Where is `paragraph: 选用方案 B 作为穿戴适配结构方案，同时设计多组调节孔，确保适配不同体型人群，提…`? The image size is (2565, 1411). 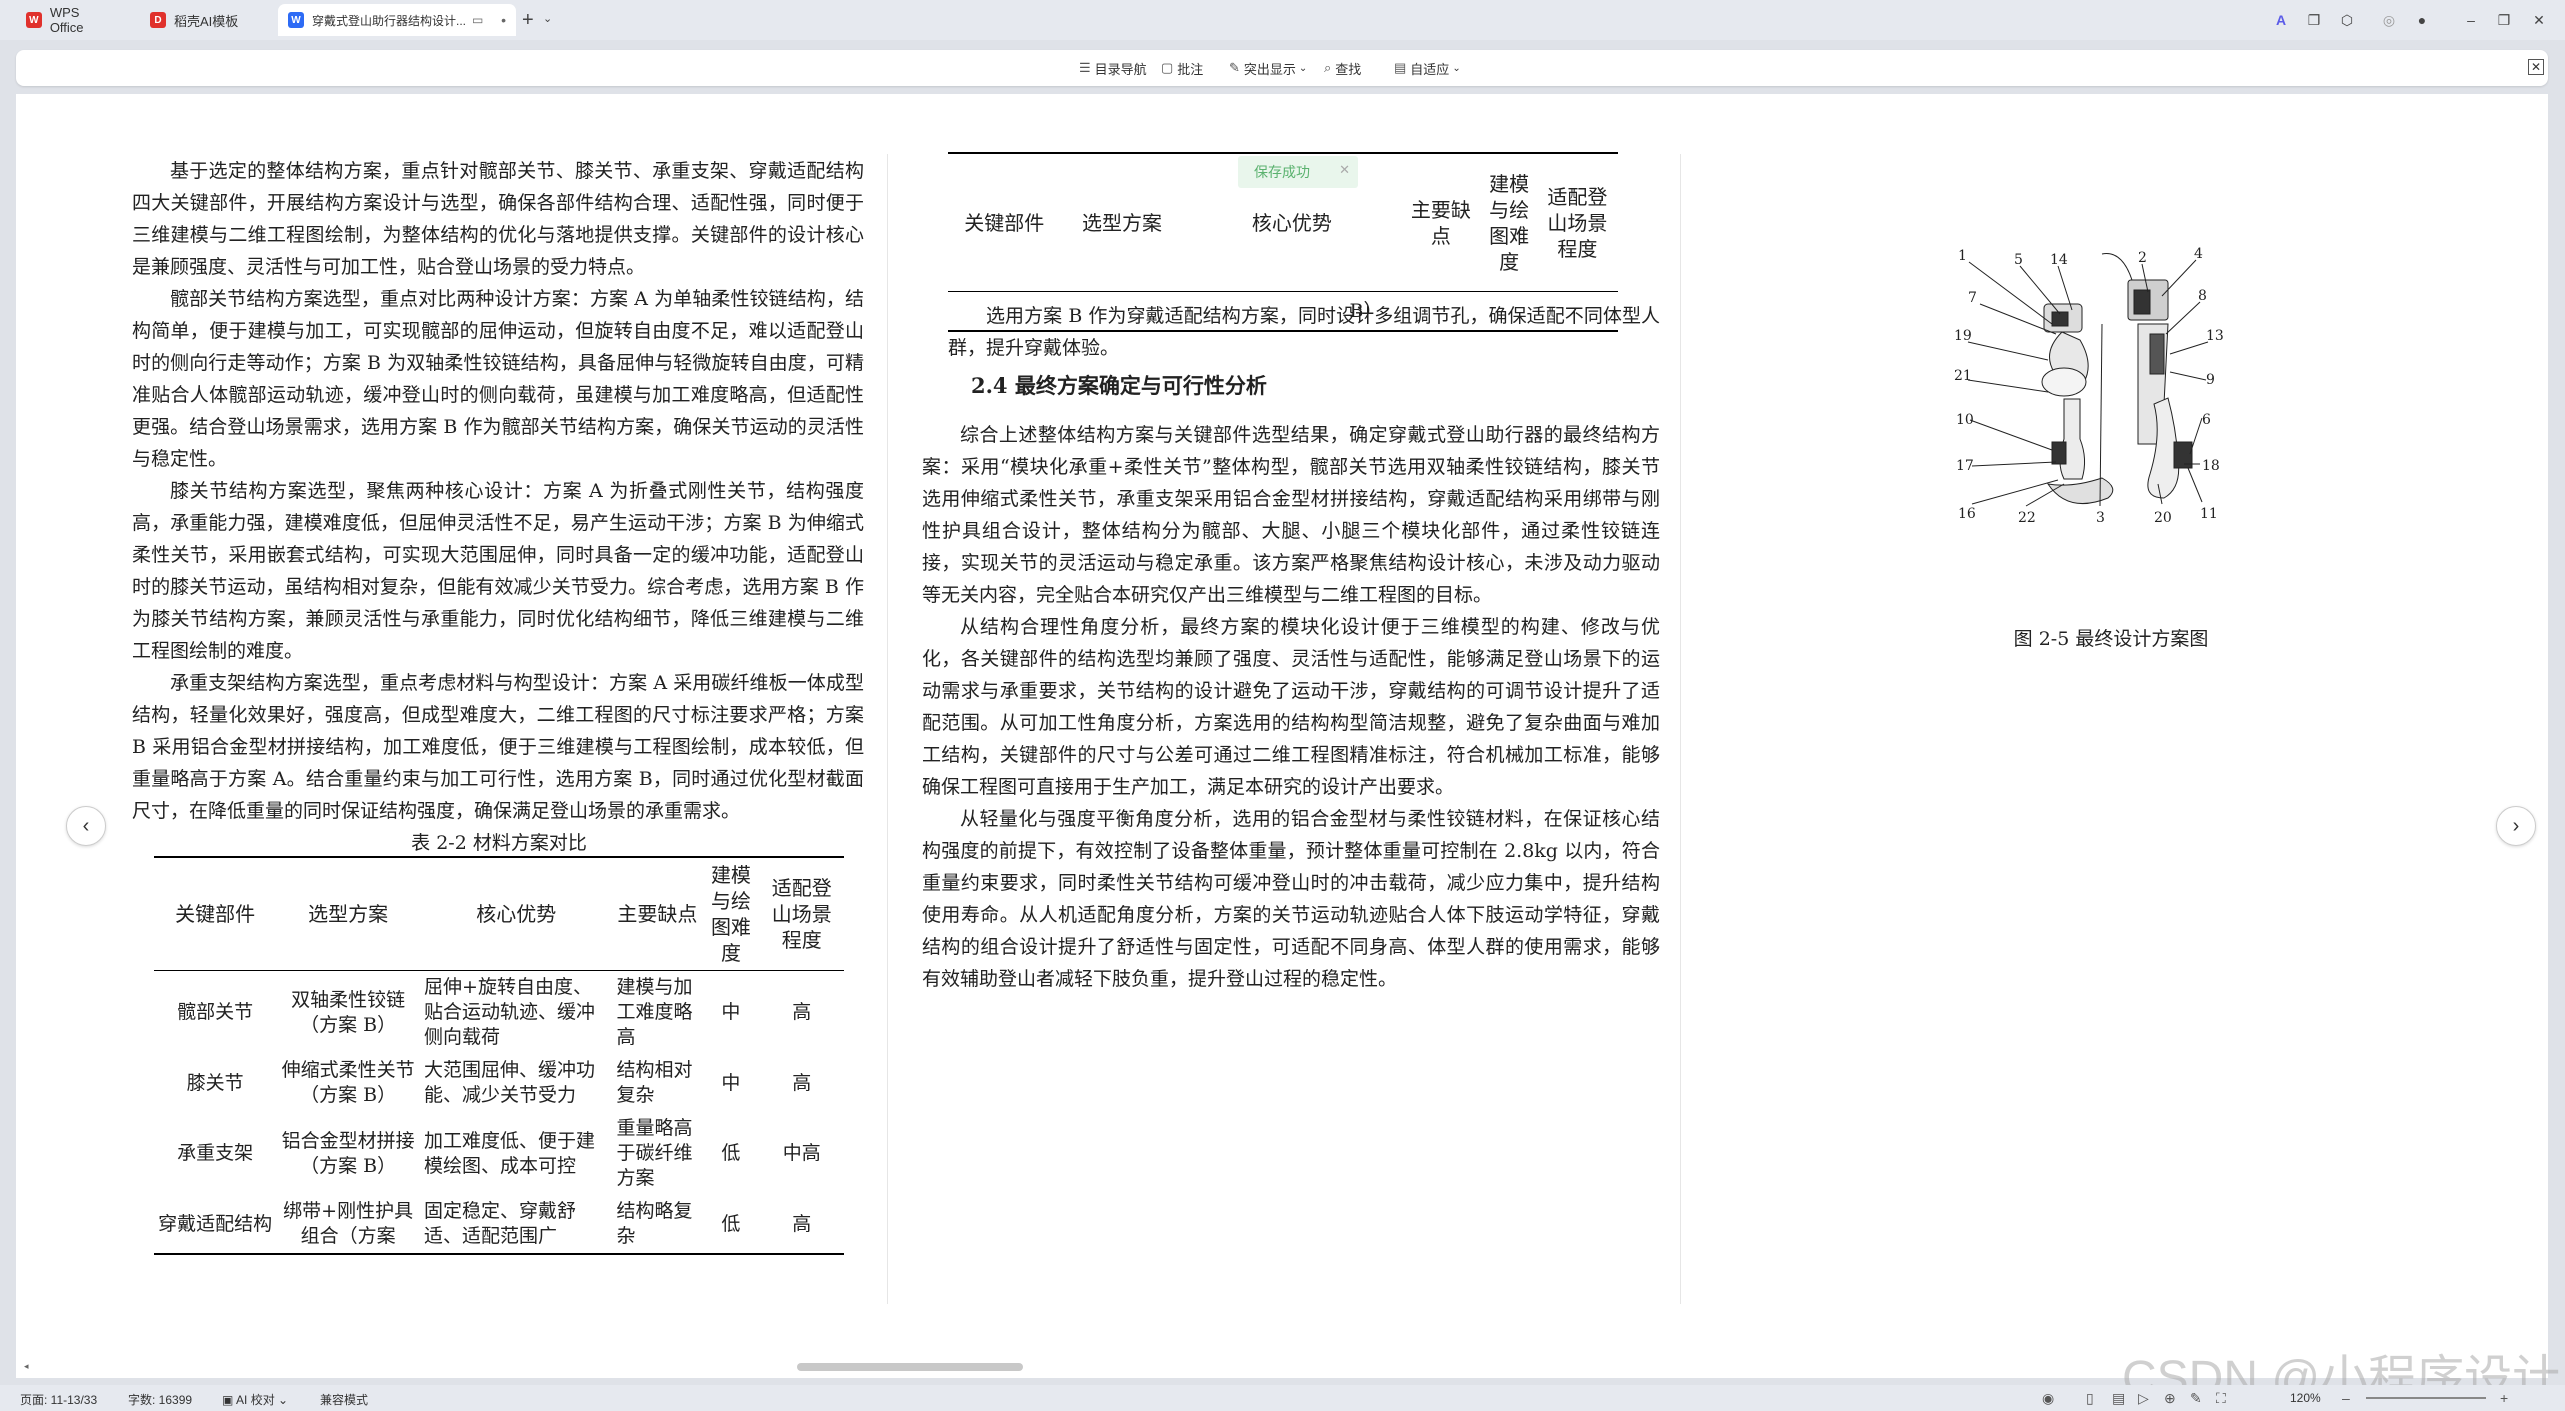 paragraph: 选用方案 B 作为穿戴适配结构方案，同时设计多组调节孔，确保适配不同体型人群，提… is located at coordinates (1304, 332).